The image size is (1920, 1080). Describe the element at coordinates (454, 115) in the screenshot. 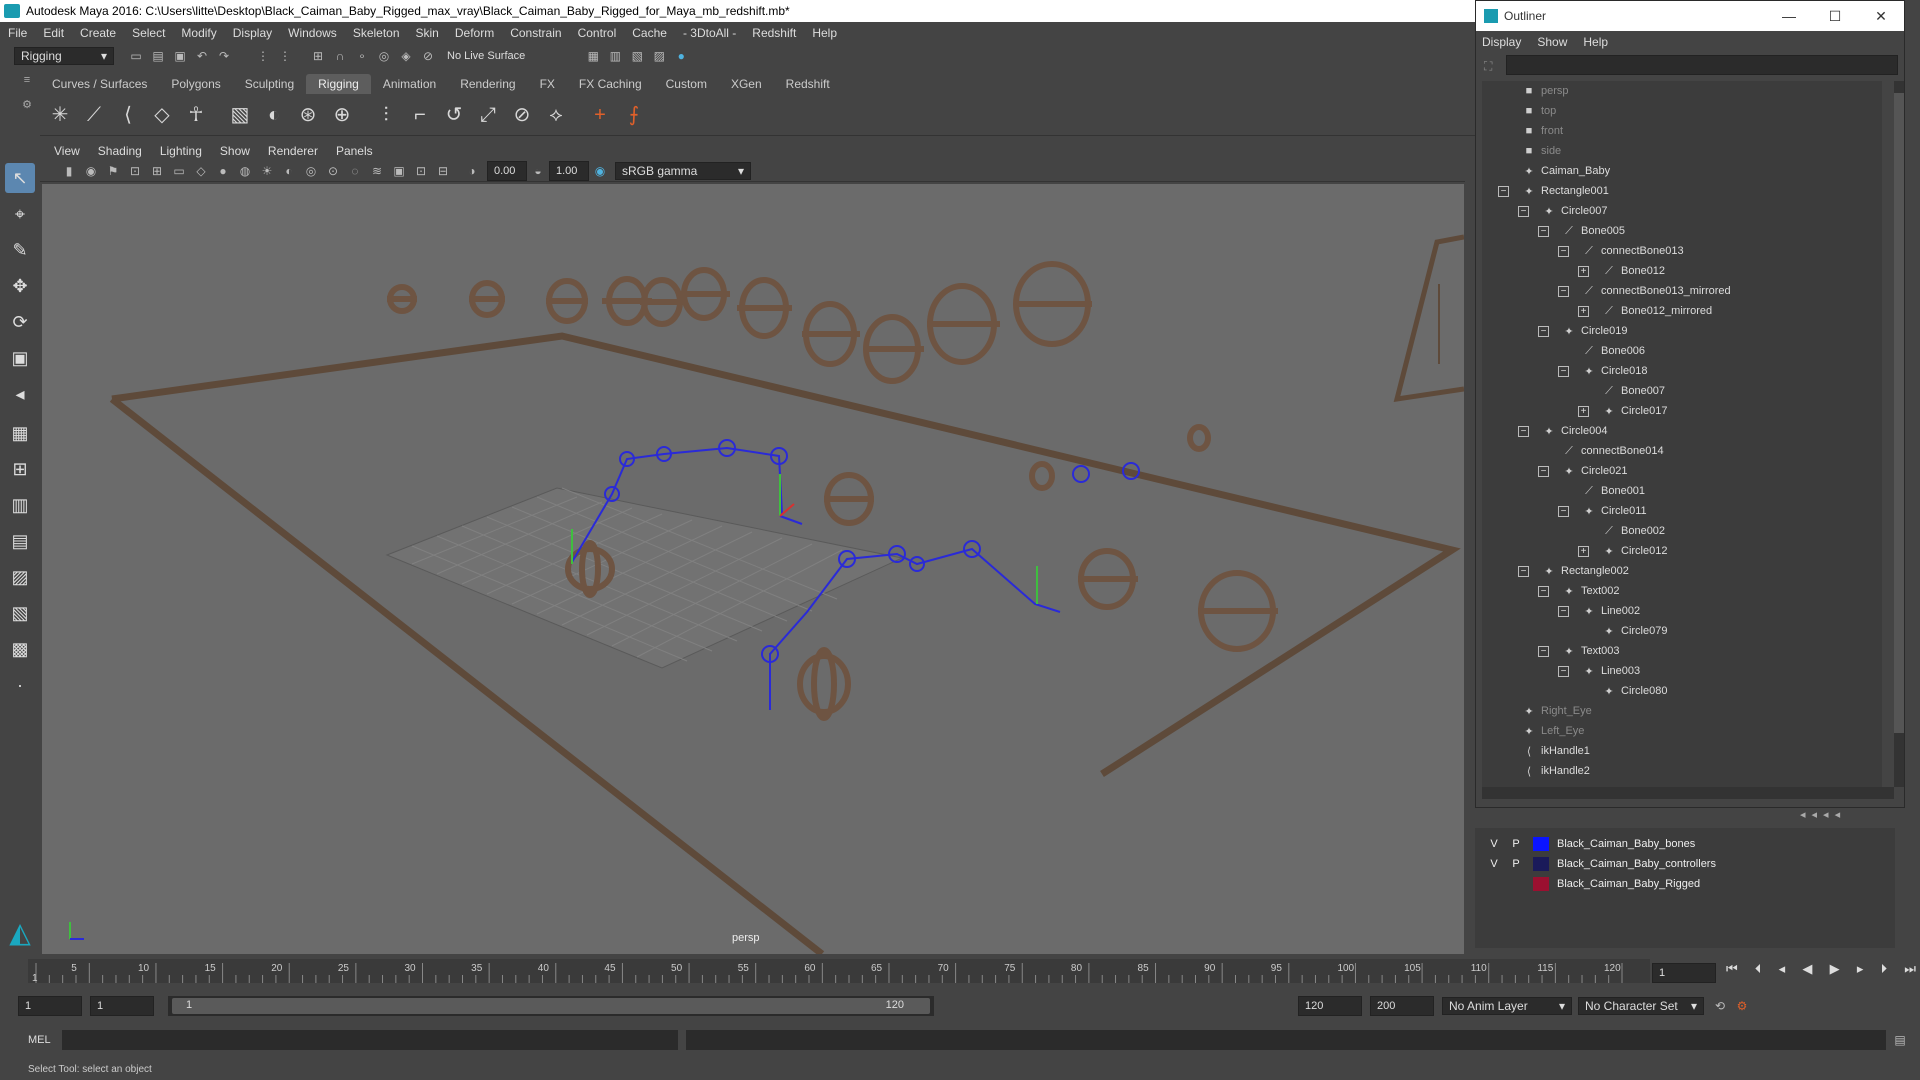

I see `orient-constraint-icon: ↺` at that location.